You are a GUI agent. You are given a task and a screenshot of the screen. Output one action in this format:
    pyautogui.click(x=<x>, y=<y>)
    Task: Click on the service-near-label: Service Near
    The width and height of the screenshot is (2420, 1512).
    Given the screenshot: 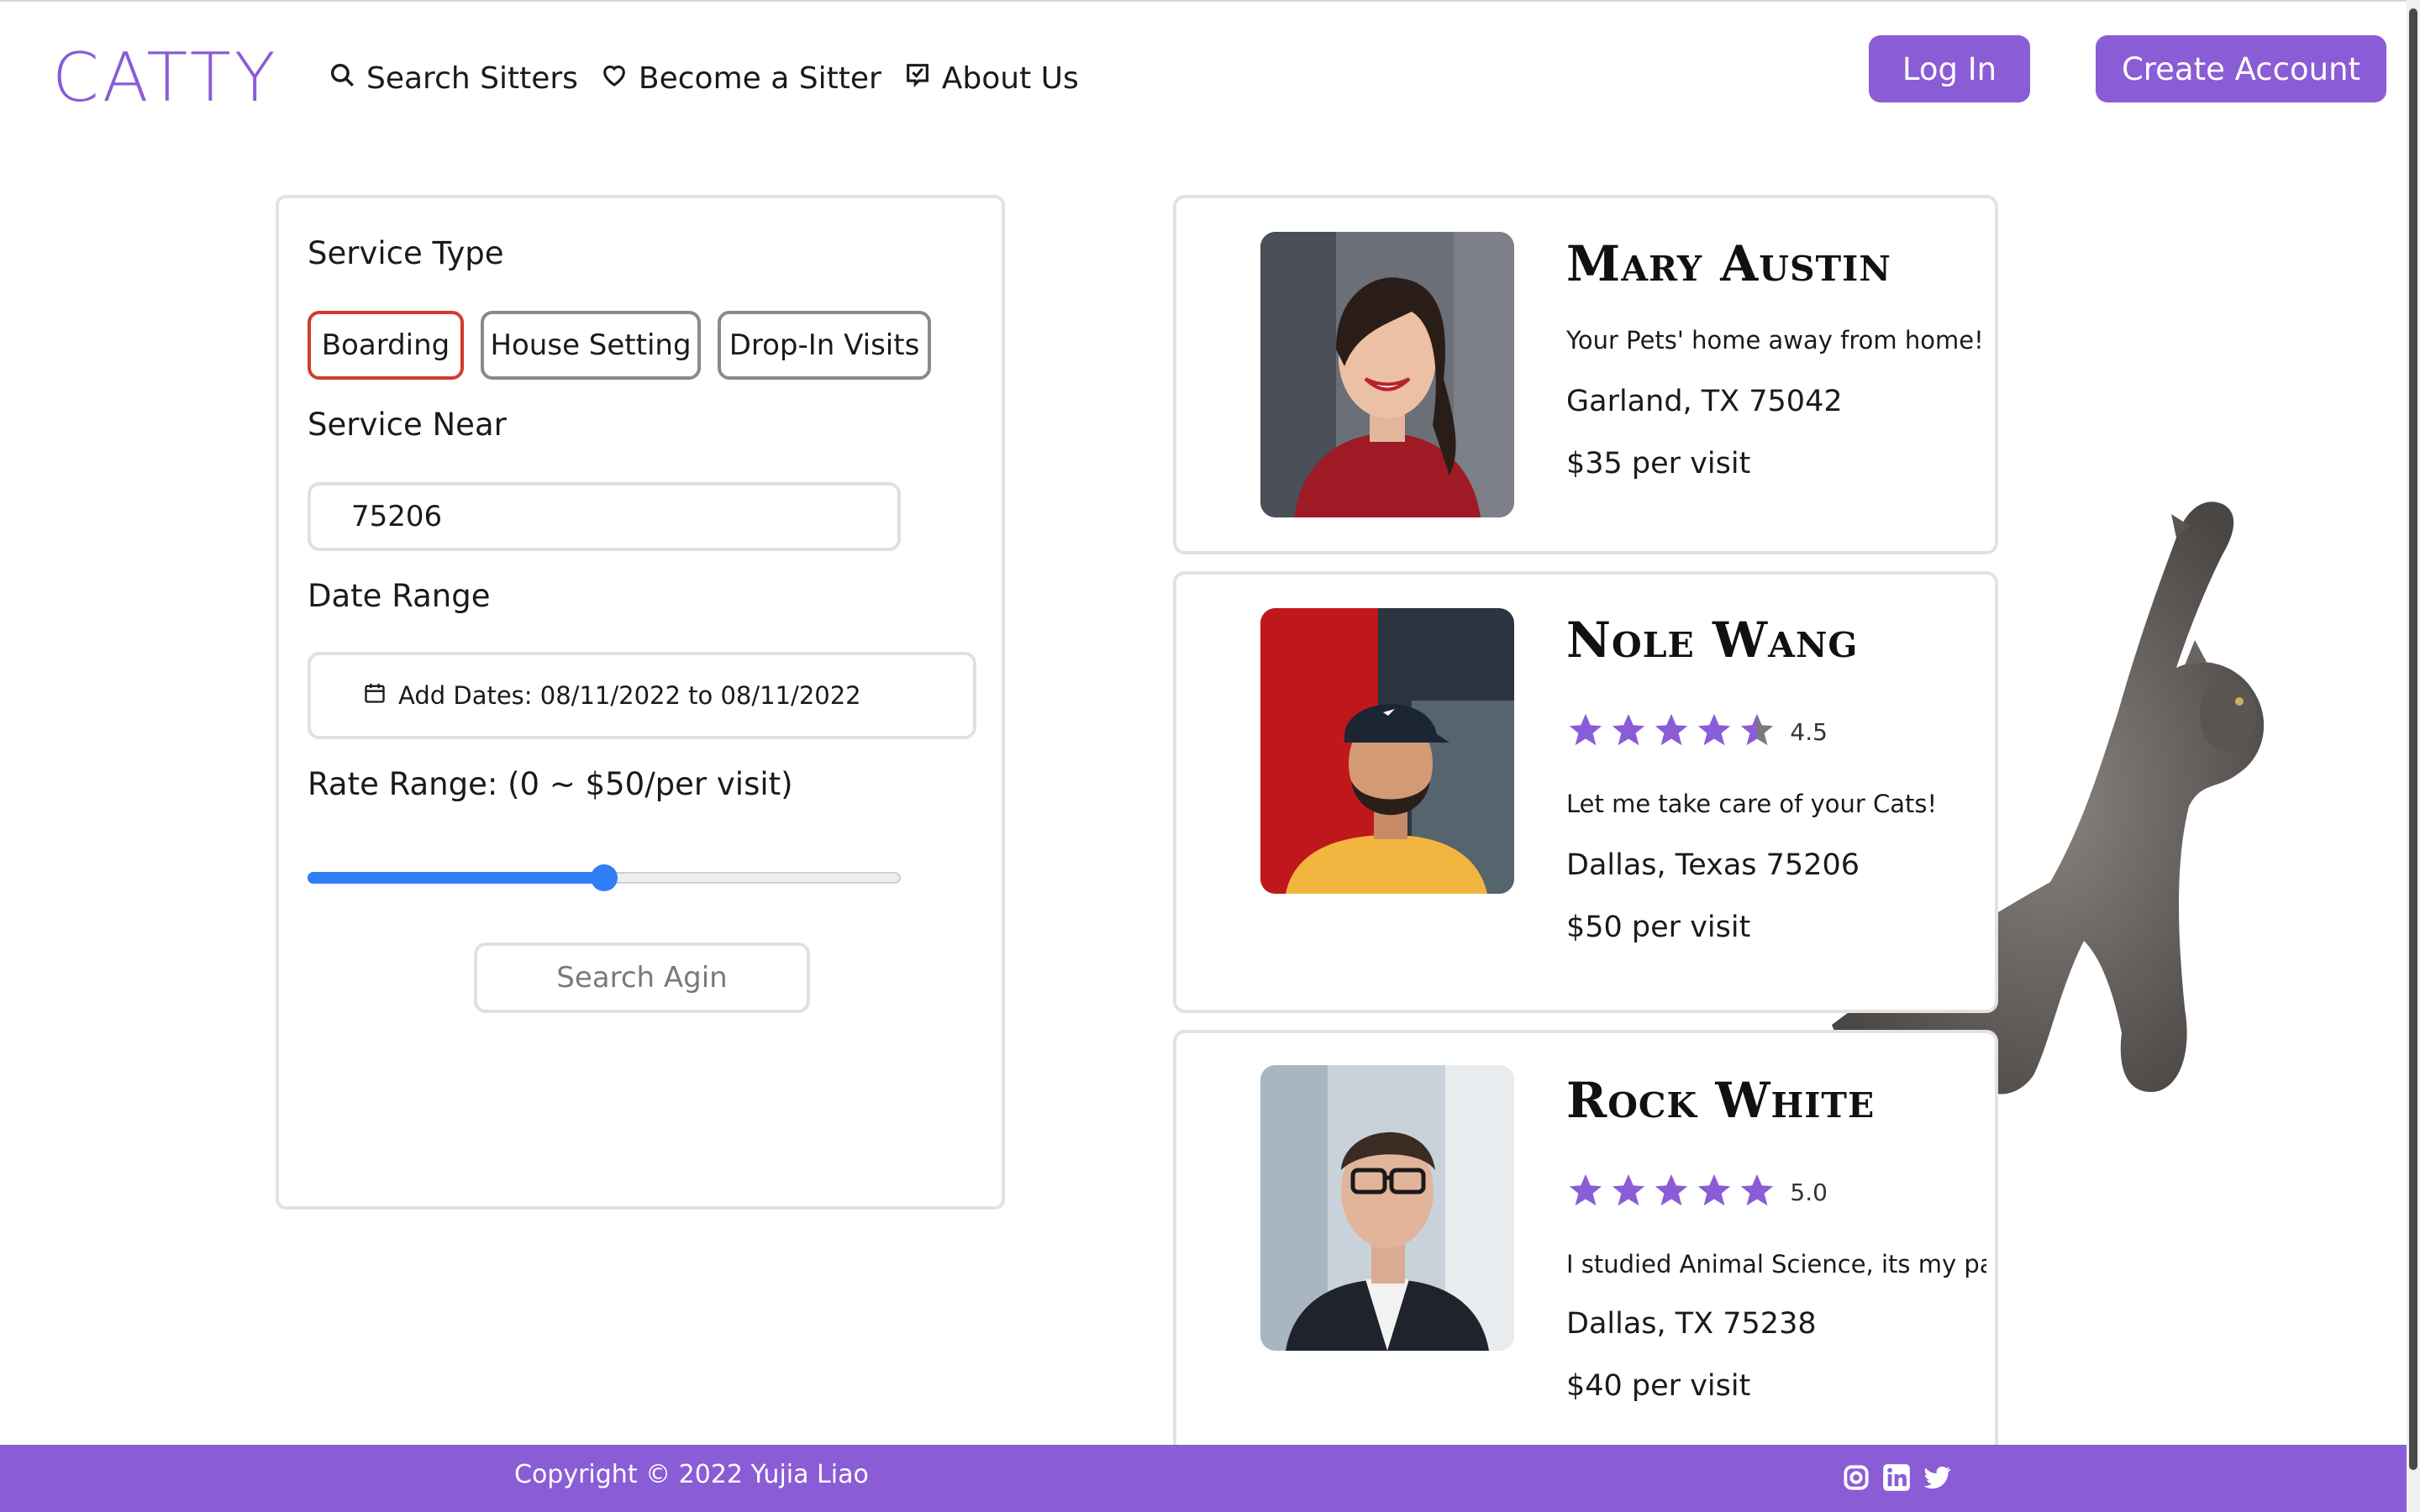 What is the action you would take?
    pyautogui.click(x=407, y=425)
    